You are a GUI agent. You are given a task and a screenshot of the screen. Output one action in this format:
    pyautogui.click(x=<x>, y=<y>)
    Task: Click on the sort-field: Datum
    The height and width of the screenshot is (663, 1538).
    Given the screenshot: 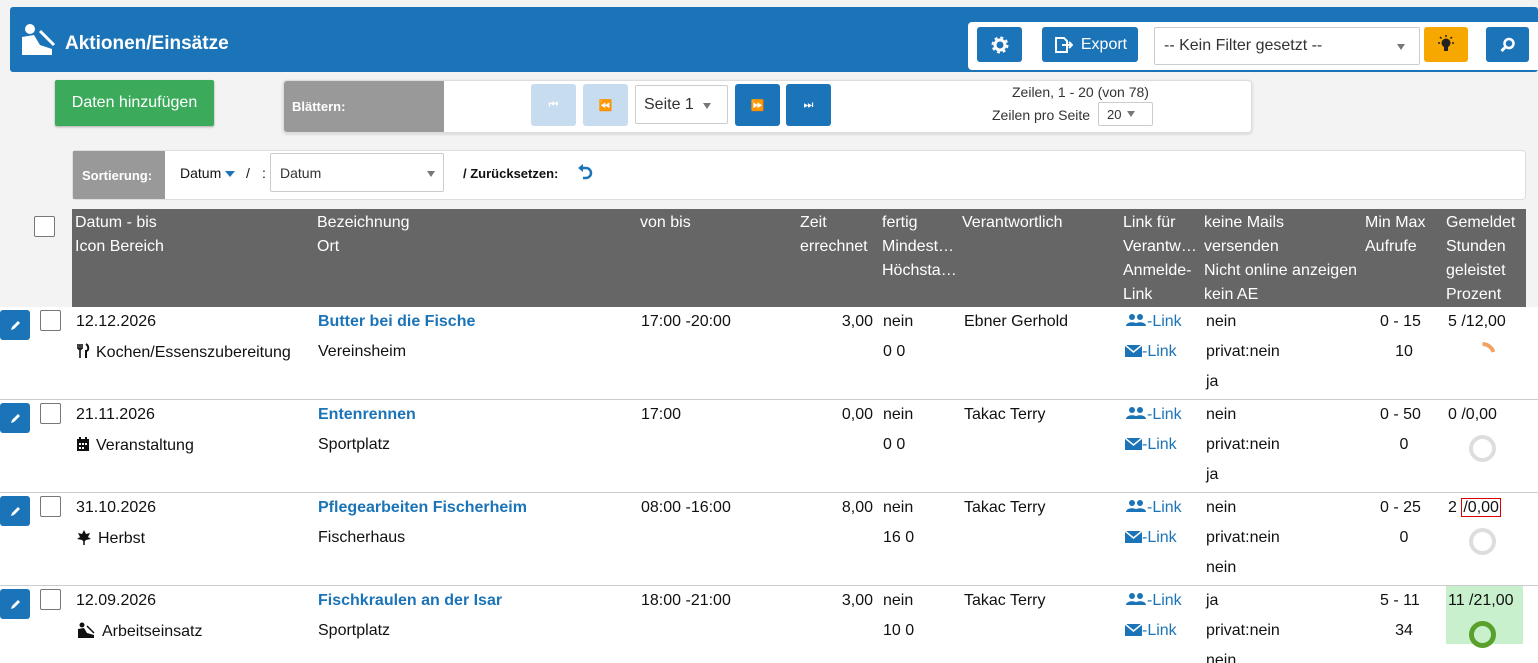 What is the action you would take?
    pyautogui.click(x=208, y=173)
    